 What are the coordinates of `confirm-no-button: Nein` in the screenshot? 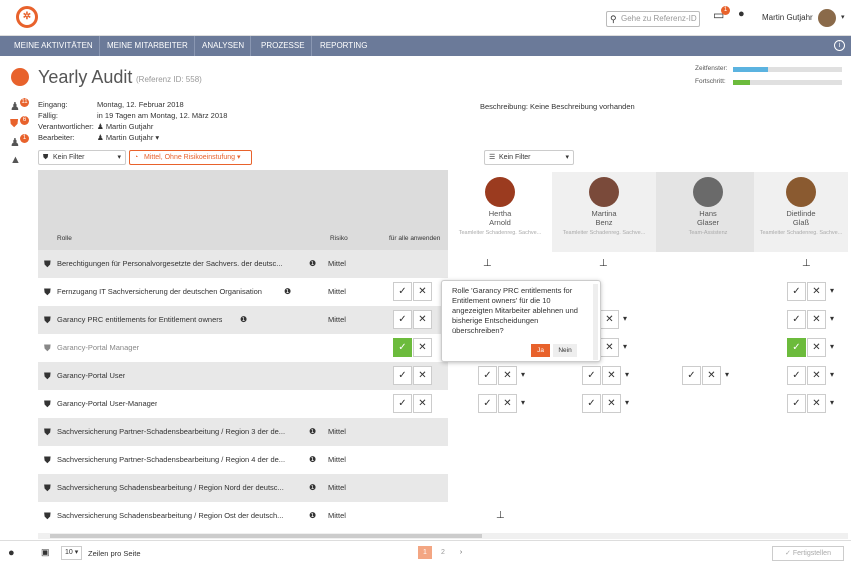 It's located at (565, 350).